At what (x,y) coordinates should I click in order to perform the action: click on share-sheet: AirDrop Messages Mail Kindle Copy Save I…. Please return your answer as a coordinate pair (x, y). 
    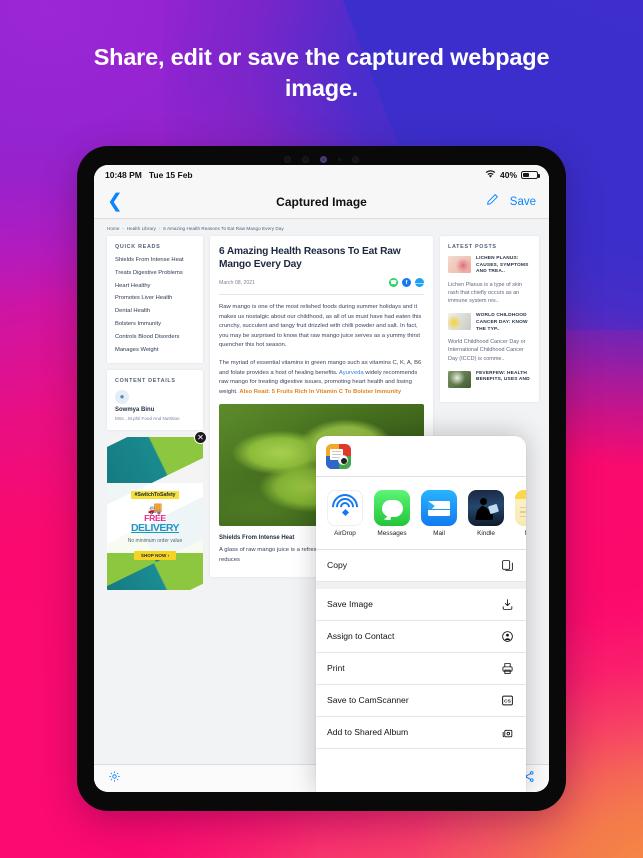
    Looking at the image, I should click on (421, 614).